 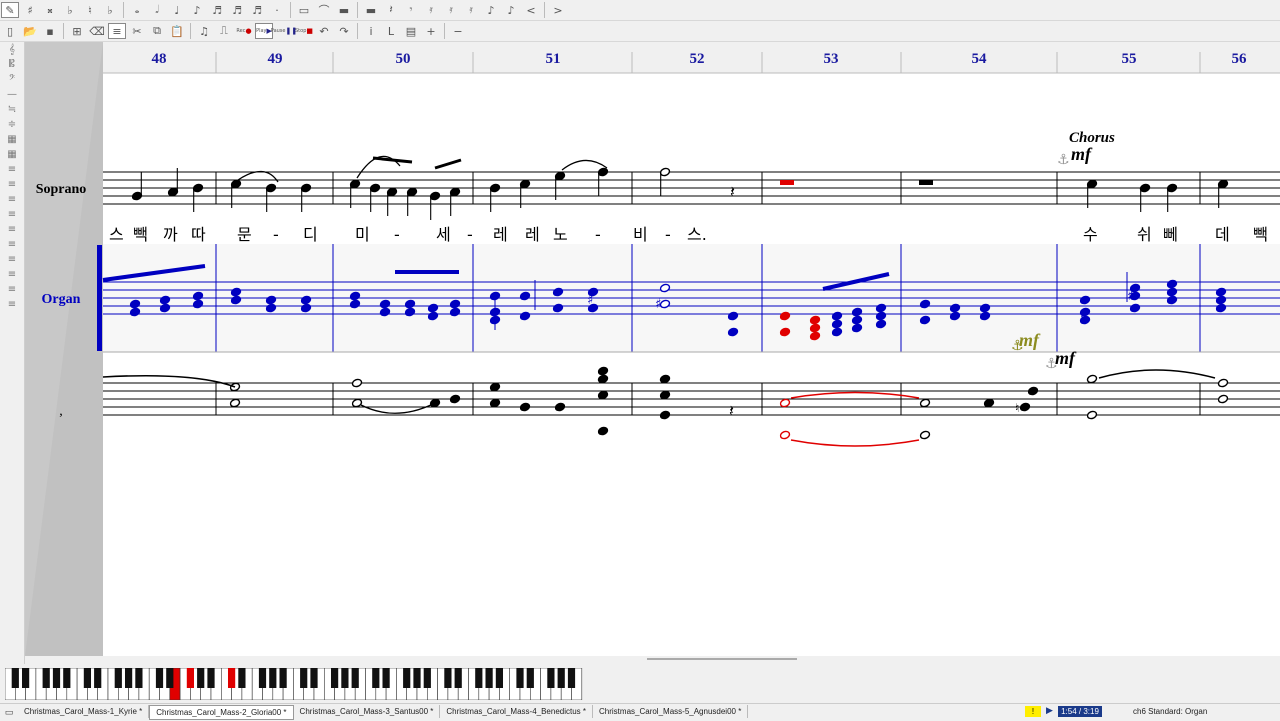 What do you see at coordinates (304, 10) in the screenshot?
I see `rest-icon: ▭` at bounding box center [304, 10].